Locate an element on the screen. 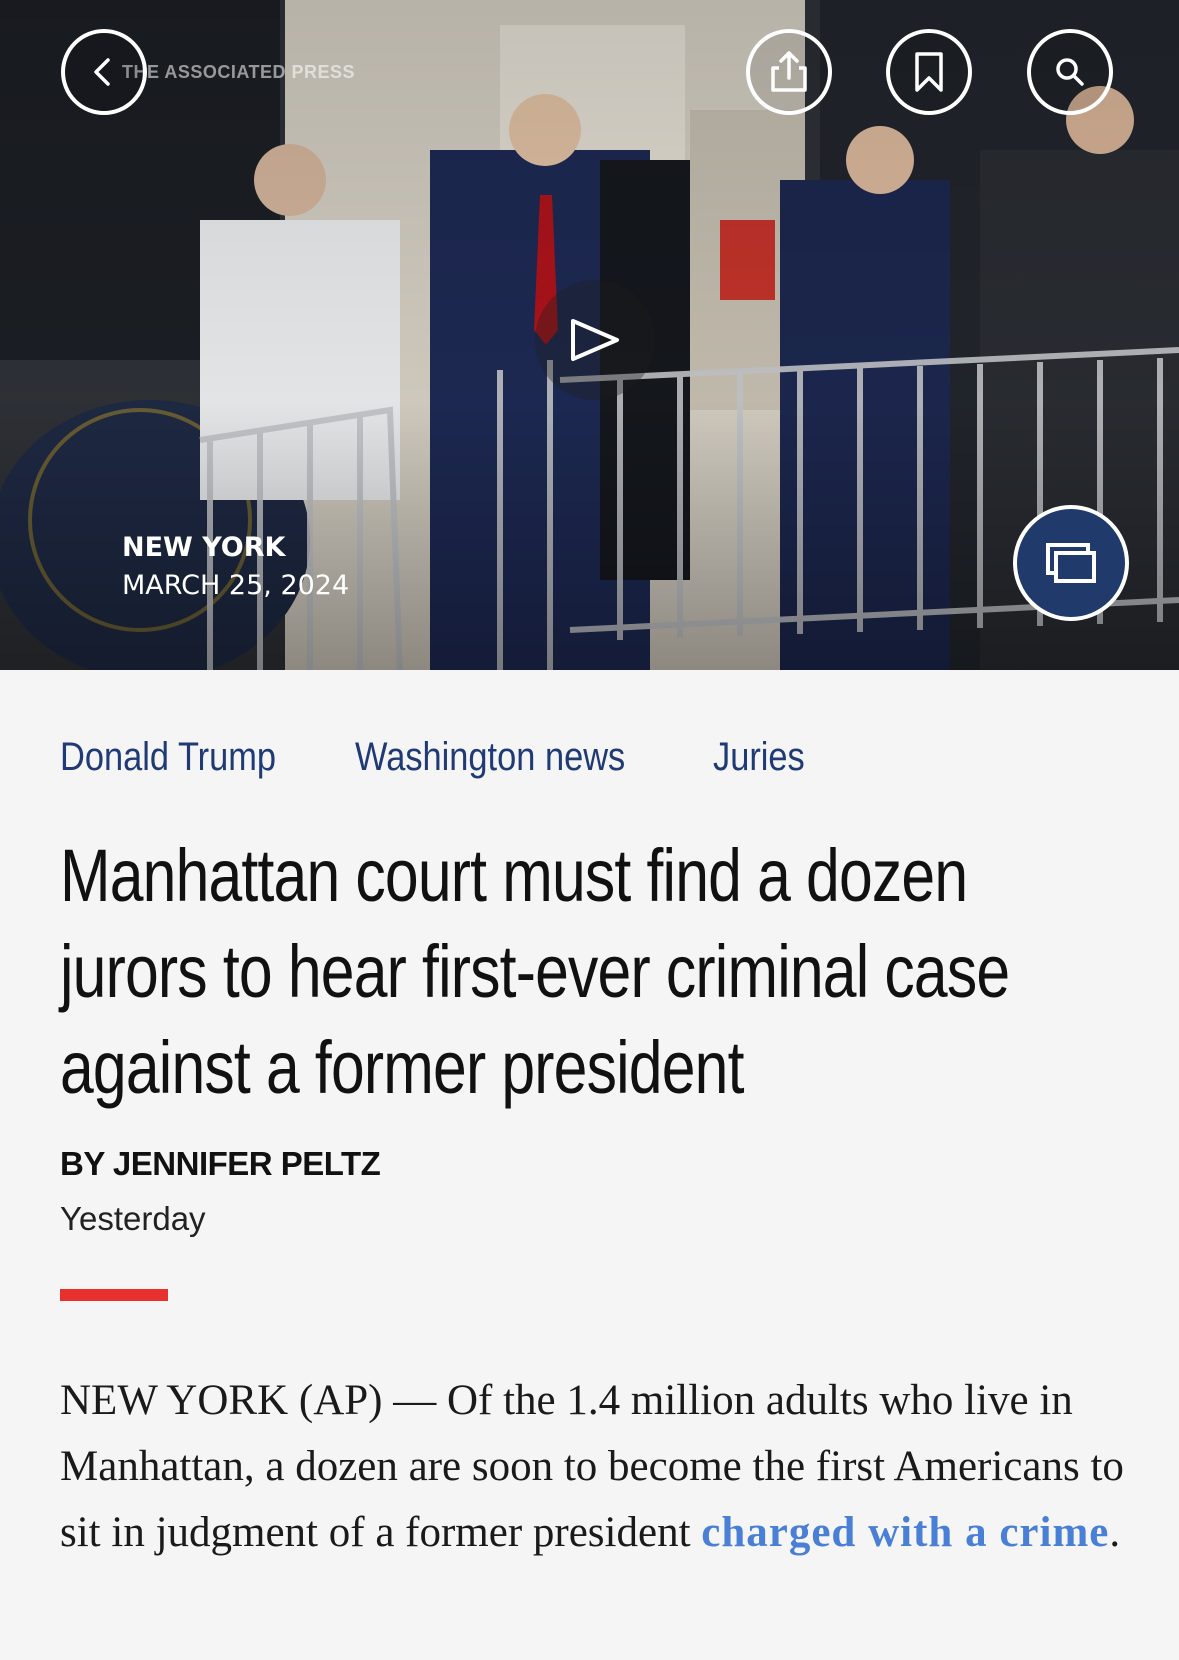  topic-tags: Donald Trump Washington news Juries is located at coordinates (440, 757).